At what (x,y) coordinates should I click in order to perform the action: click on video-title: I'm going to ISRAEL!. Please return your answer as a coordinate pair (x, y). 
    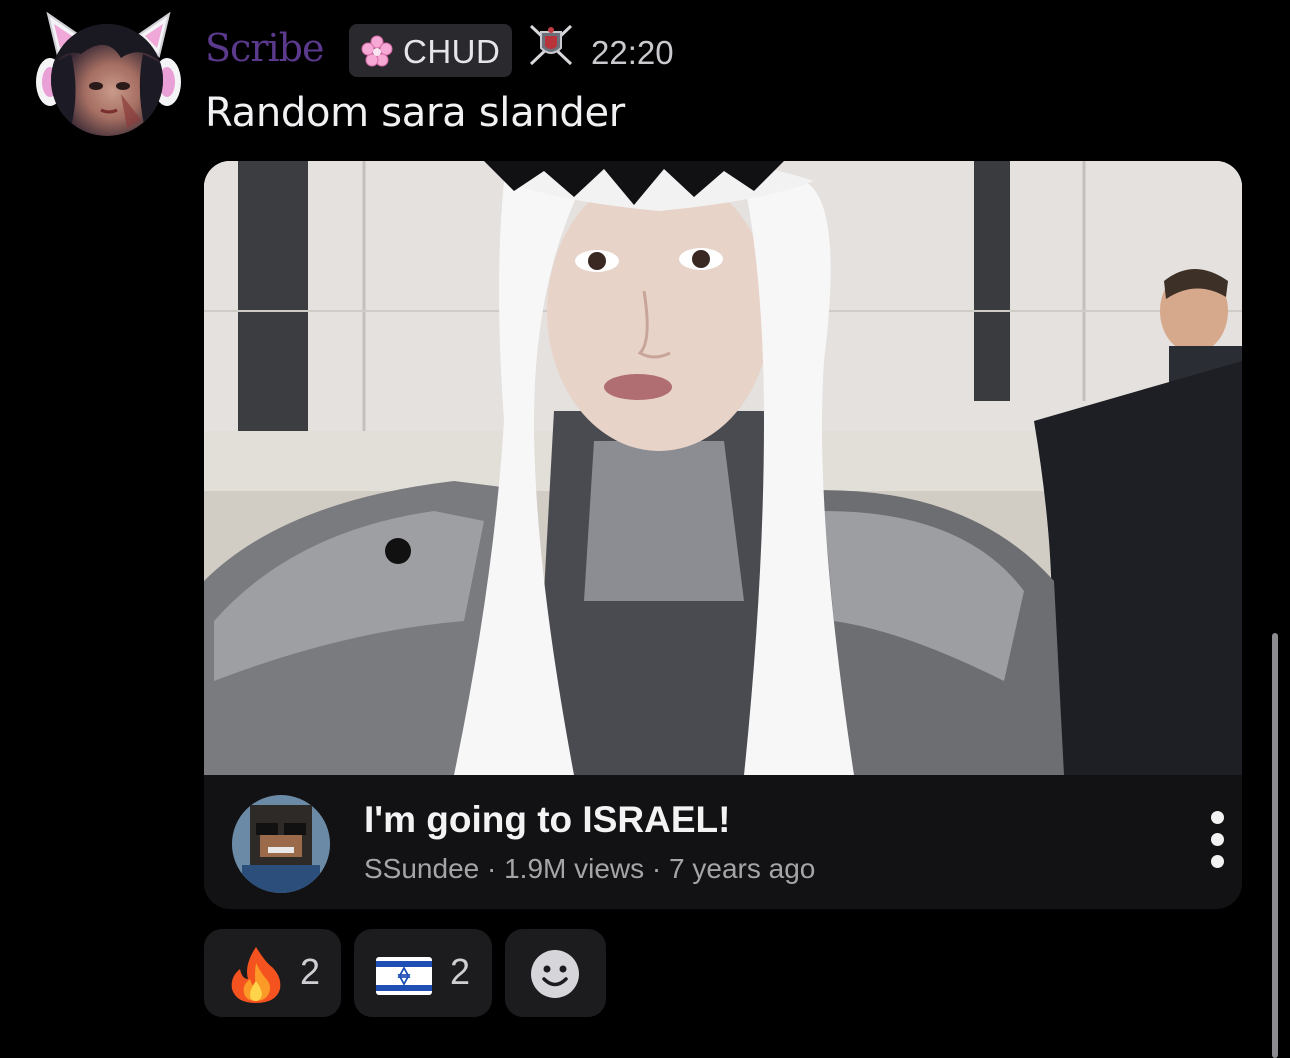
    Looking at the image, I should click on (547, 820).